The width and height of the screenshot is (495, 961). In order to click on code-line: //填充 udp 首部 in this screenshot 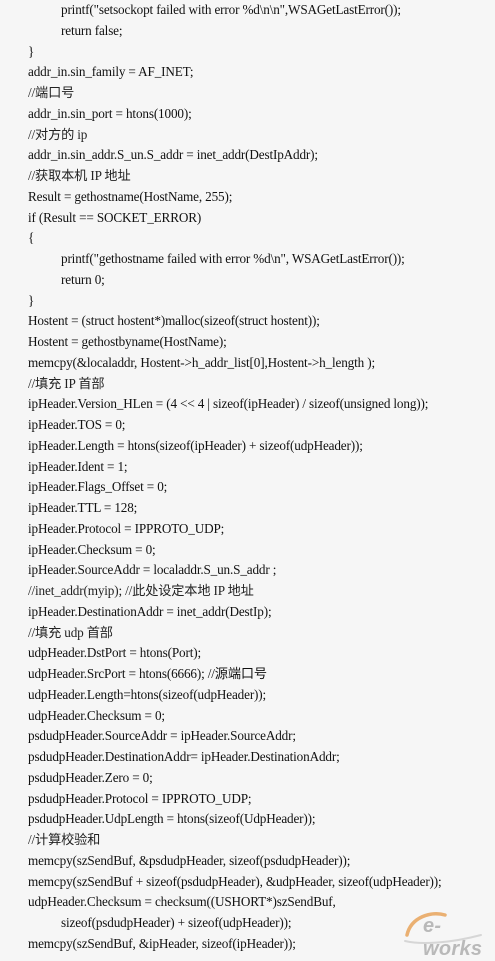, I will do `click(70, 632)`.